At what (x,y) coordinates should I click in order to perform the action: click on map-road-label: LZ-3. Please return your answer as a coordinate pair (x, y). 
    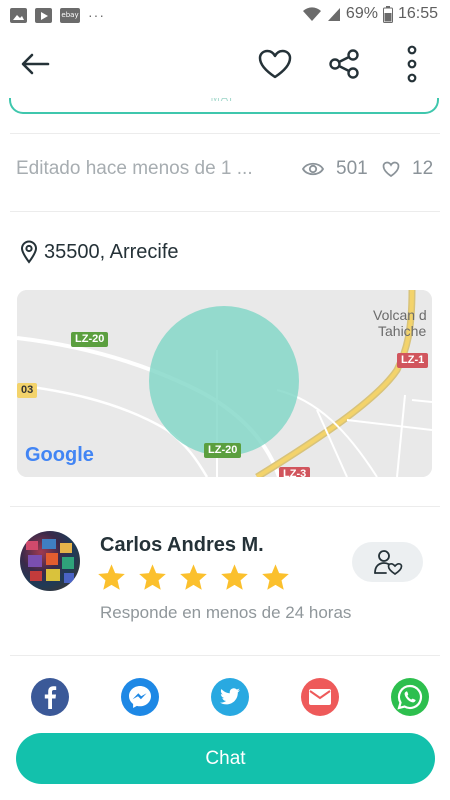
    Looking at the image, I should click on (295, 472).